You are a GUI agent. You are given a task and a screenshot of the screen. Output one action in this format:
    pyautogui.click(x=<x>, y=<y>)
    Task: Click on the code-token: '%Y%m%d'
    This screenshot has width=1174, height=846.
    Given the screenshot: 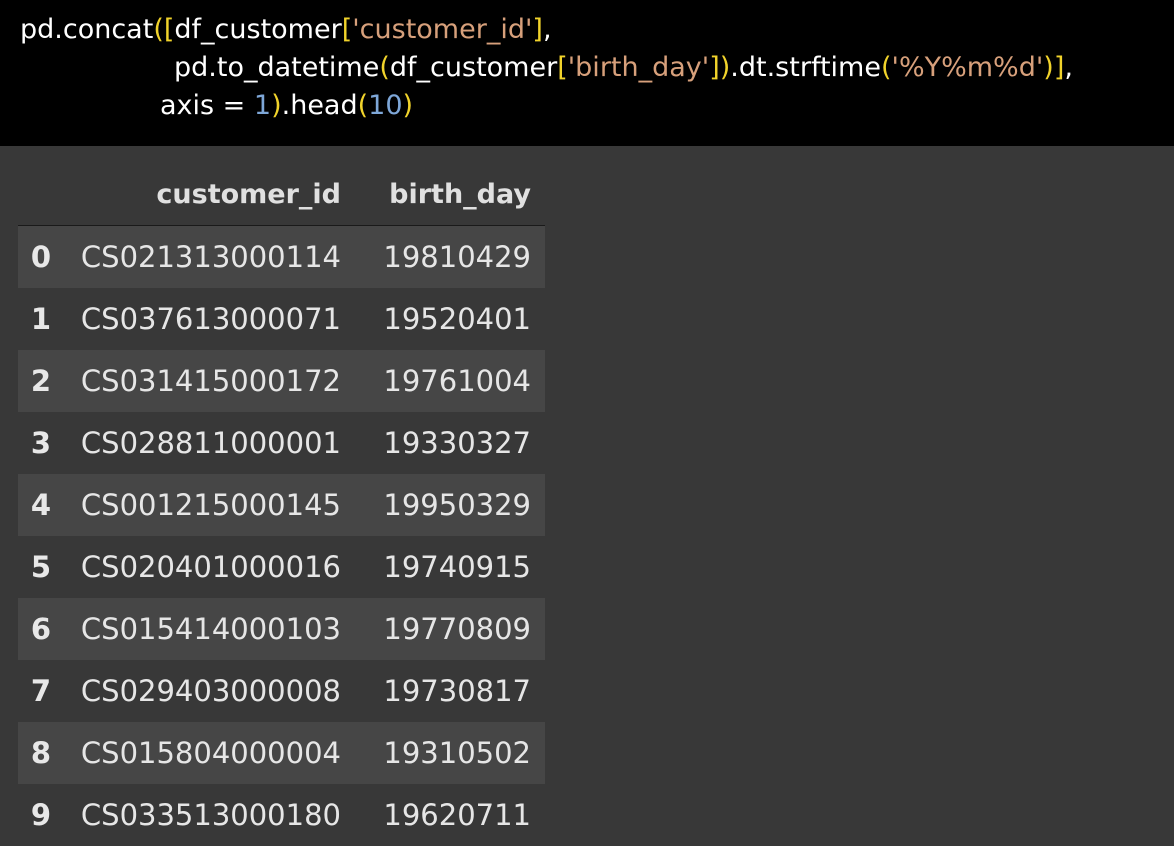 What is the action you would take?
    pyautogui.click(x=967, y=67)
    